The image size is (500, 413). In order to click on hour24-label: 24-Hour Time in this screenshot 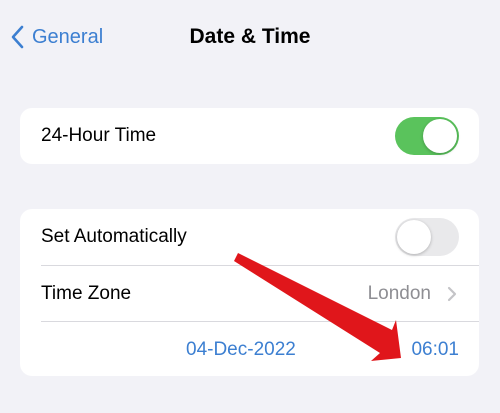, I will do `click(99, 135)`.